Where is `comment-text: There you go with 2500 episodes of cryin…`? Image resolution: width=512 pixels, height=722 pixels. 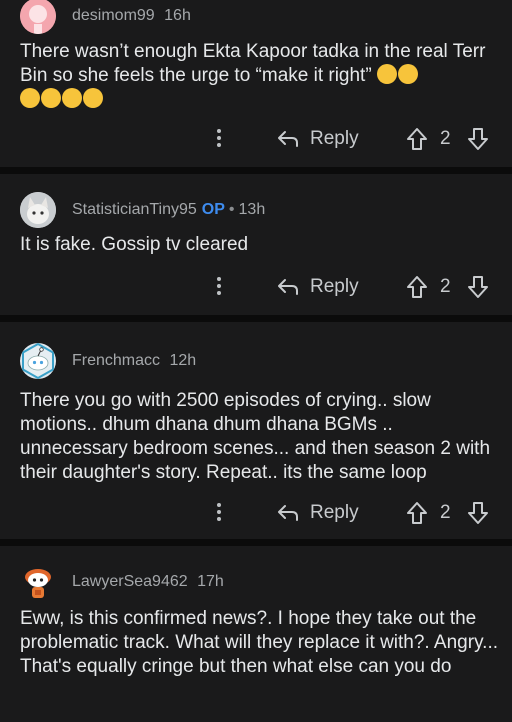
comment-text: There you go with 2500 episodes of cryin… is located at coordinates (255, 436).